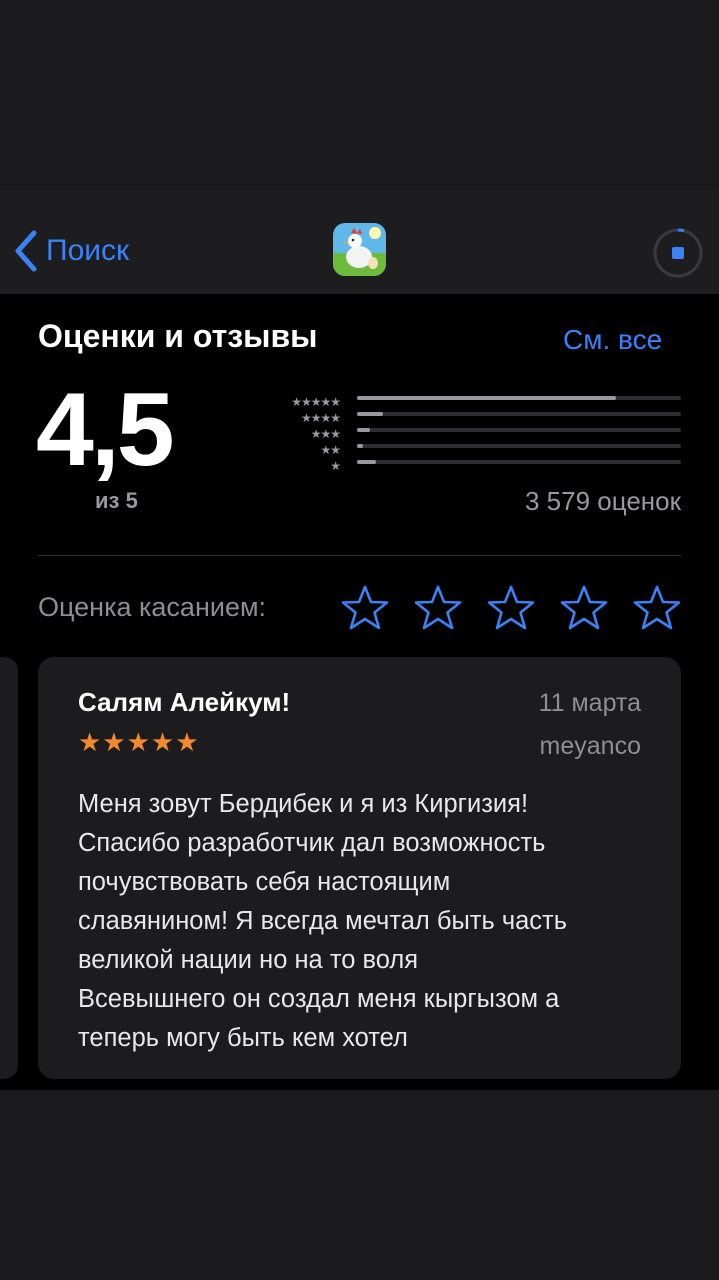 Image resolution: width=719 pixels, height=1280 pixels. I want to click on star-row-1: ★, so click(335, 466).